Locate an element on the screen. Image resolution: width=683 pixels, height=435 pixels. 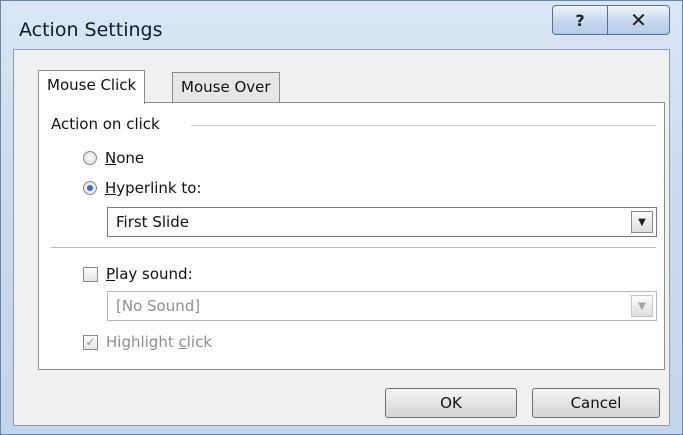
radio-hyperlink: Hyperlink to: is located at coordinates (142, 188).